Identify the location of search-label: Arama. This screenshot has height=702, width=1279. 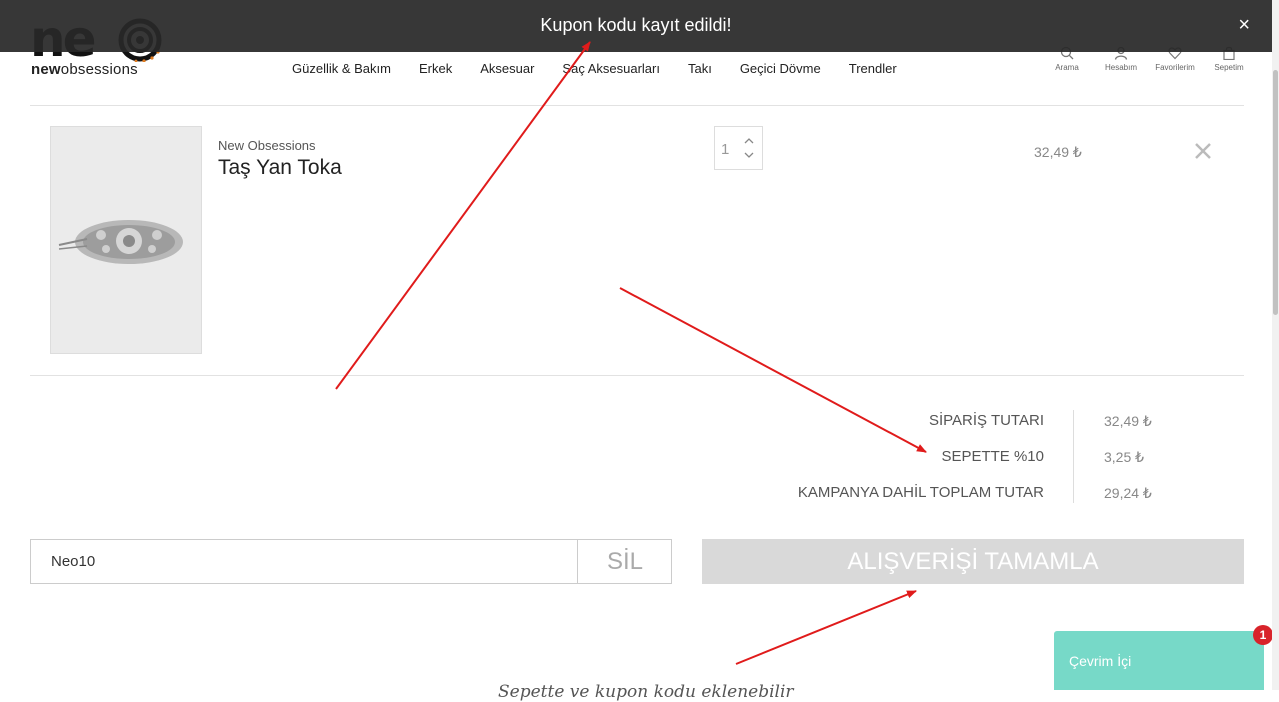
(1067, 67).